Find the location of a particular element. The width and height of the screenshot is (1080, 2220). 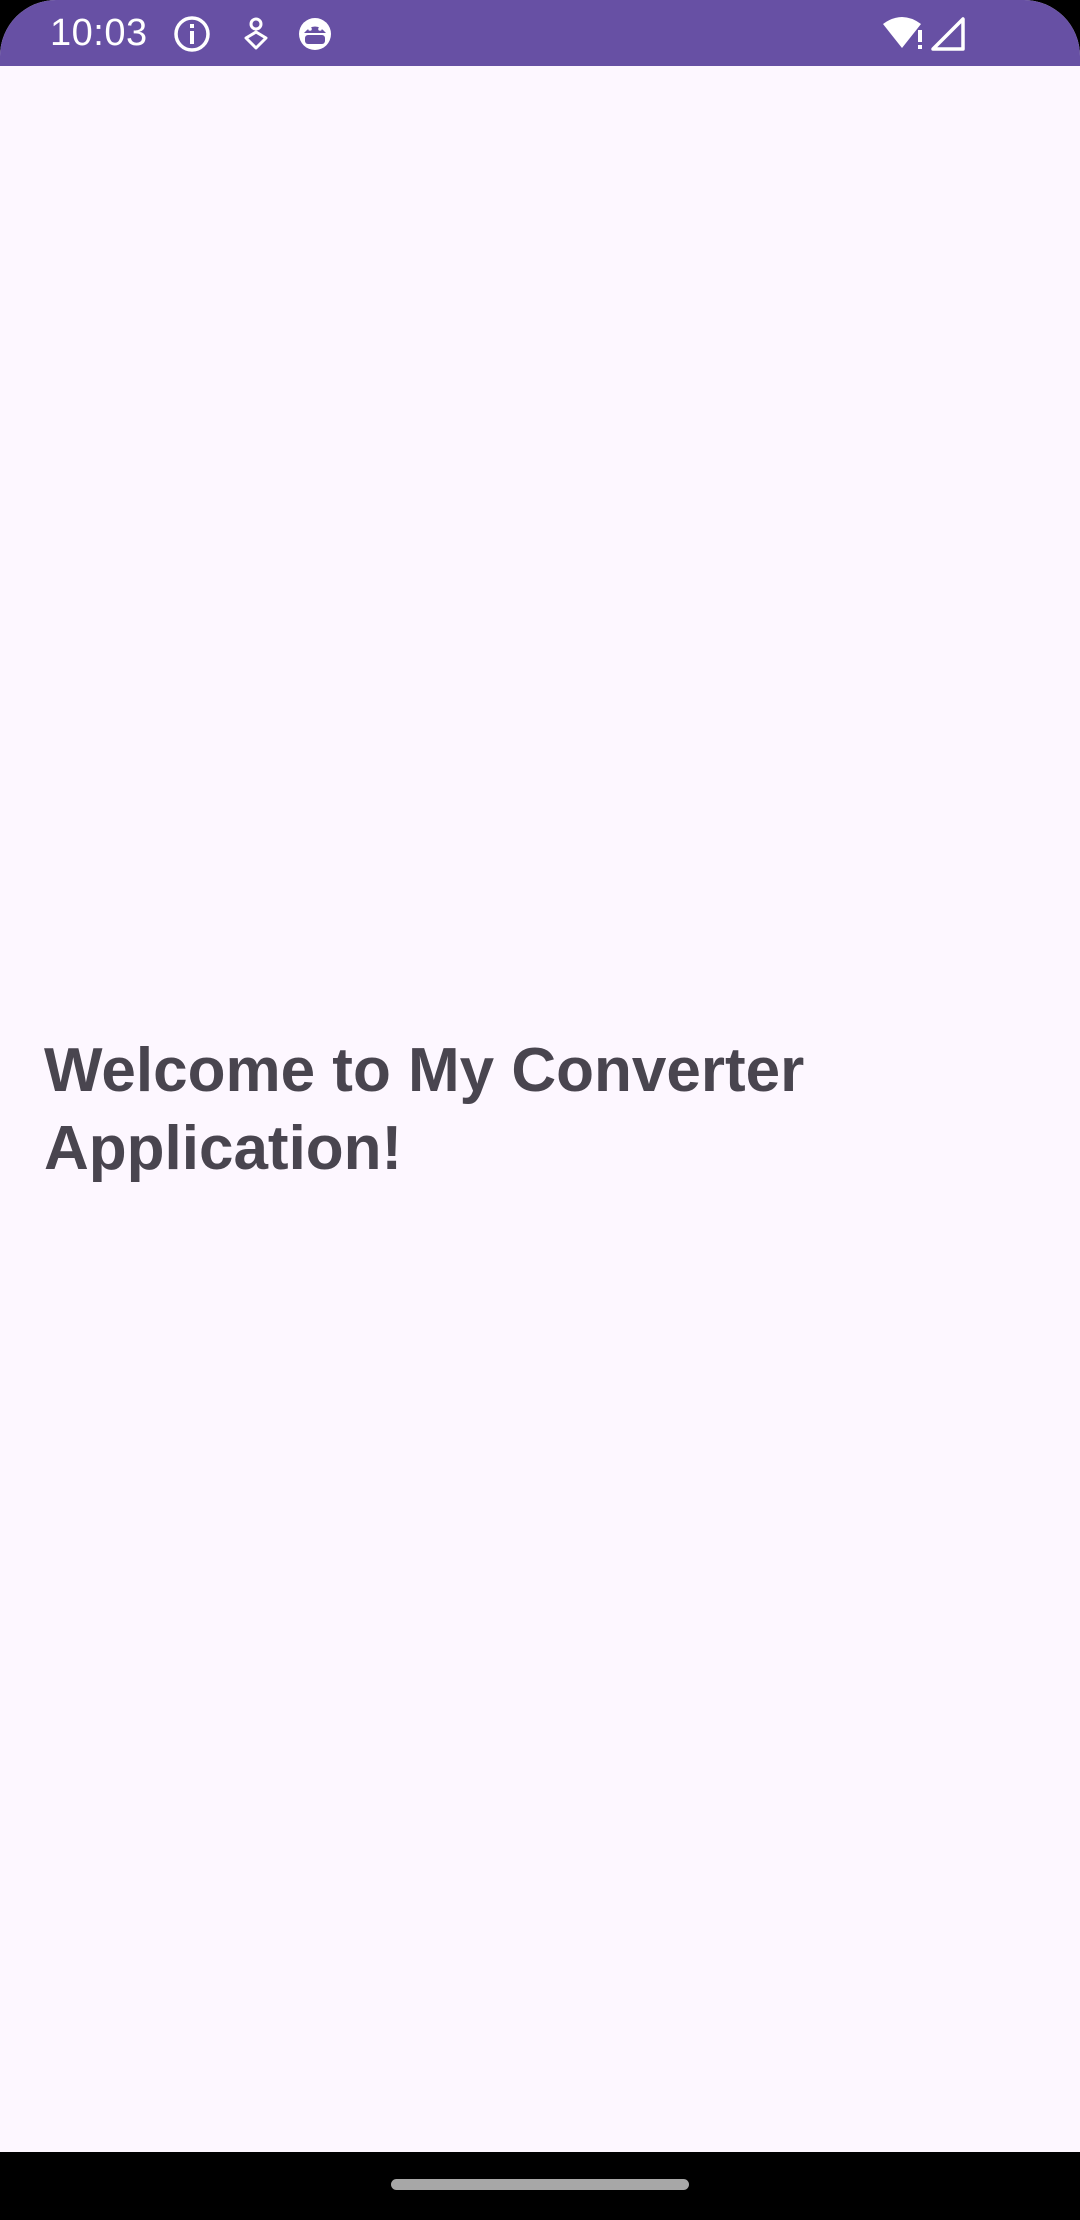

wifi-no-internet-icon is located at coordinates (903, 34).